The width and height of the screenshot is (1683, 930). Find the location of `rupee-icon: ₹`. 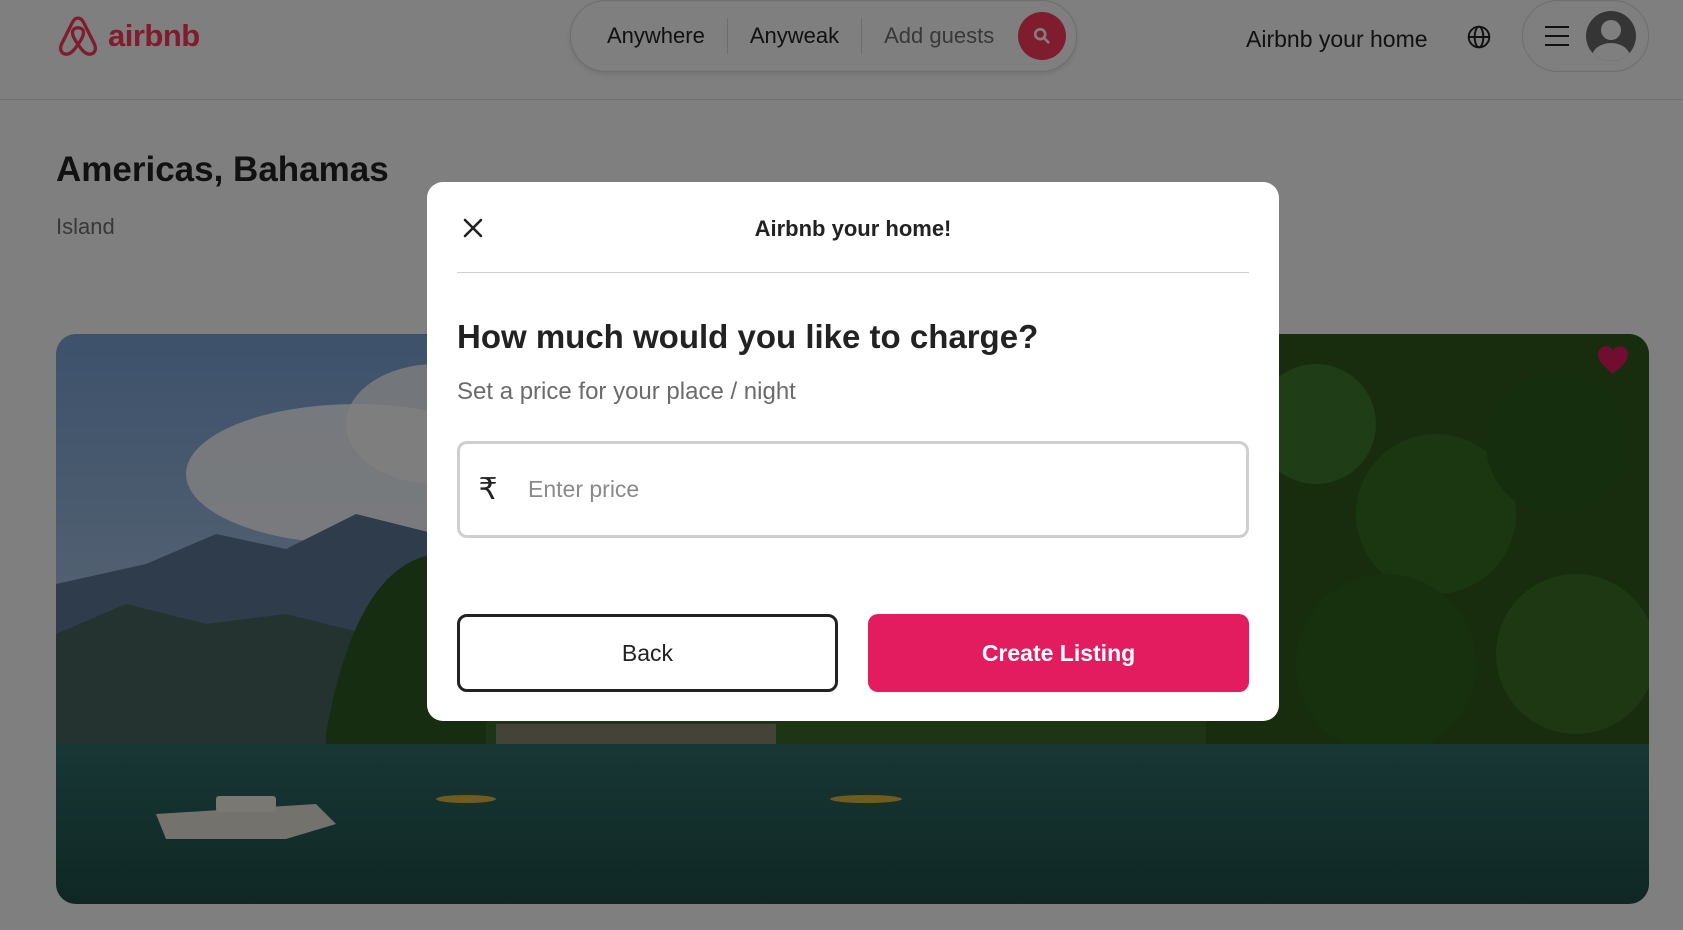

rupee-icon: ₹ is located at coordinates (488, 489).